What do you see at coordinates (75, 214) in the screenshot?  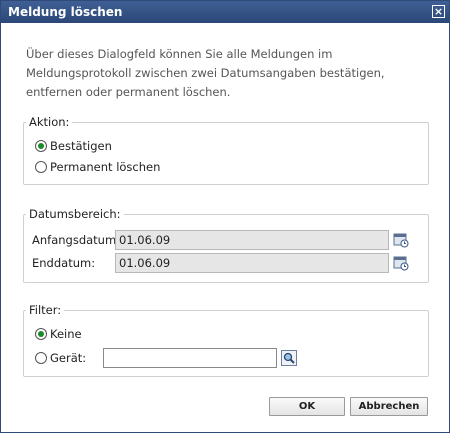 I see `date-range-legend: Datumsbereich:` at bounding box center [75, 214].